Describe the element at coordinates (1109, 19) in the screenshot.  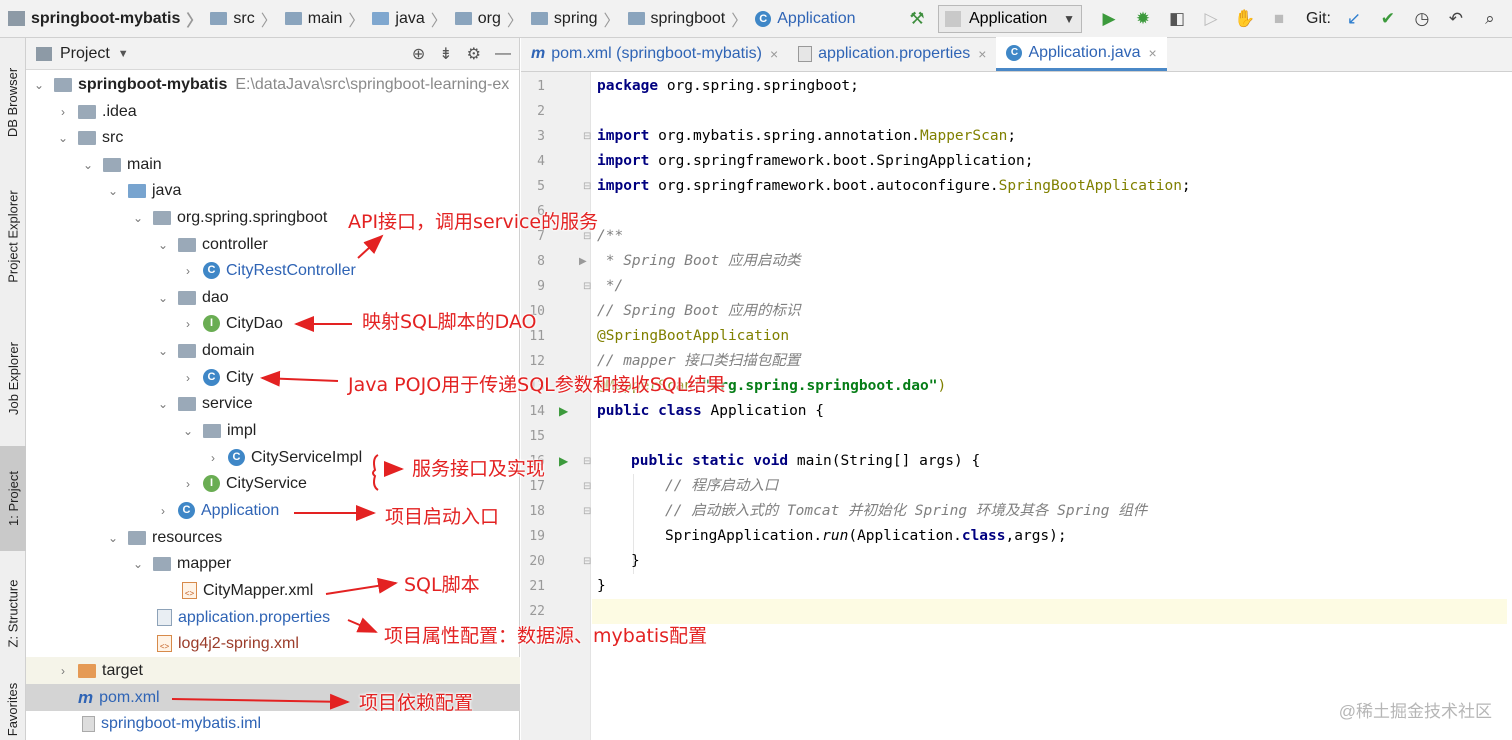
I see `run-icon: ▶` at that location.